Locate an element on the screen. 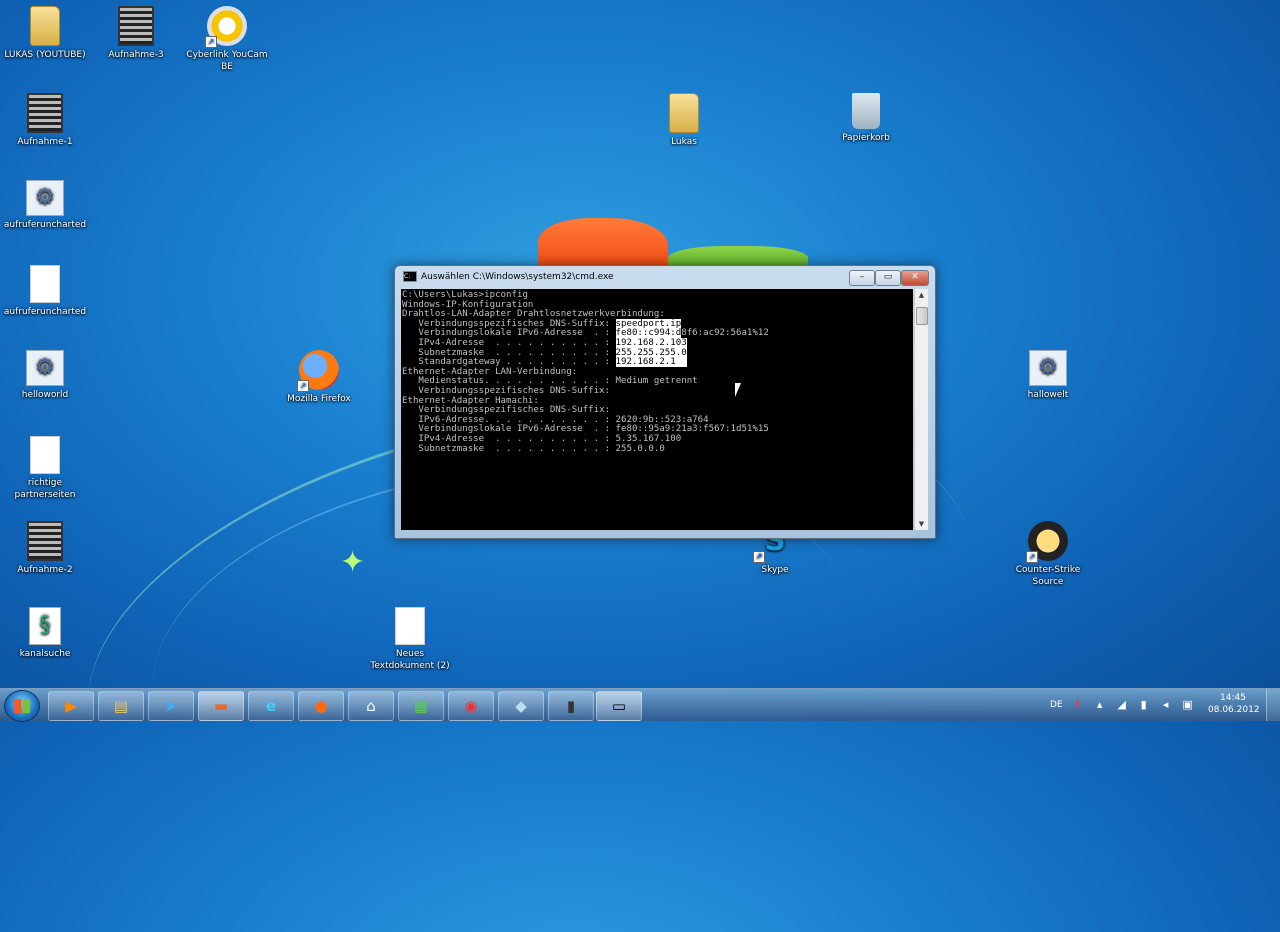  volume-icon: ◂ is located at coordinates (1166, 705).